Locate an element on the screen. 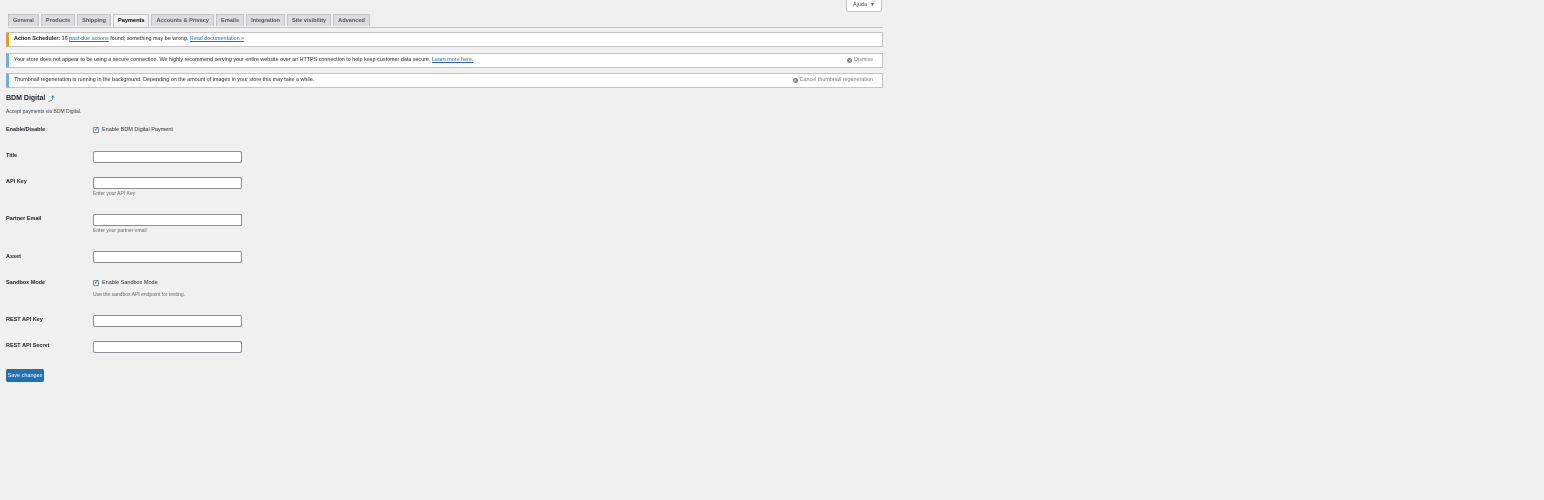  tab-payments: Payments is located at coordinates (131, 20).